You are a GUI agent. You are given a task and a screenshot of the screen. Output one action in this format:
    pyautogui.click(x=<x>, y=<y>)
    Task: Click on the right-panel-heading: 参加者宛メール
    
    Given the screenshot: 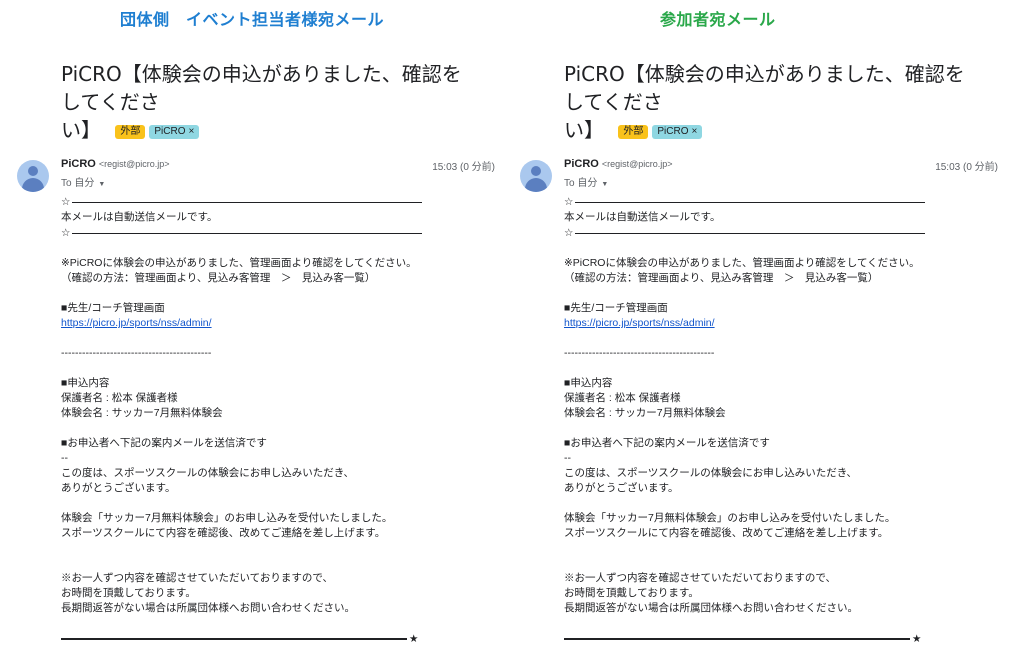 What is the action you would take?
    pyautogui.click(x=718, y=19)
    